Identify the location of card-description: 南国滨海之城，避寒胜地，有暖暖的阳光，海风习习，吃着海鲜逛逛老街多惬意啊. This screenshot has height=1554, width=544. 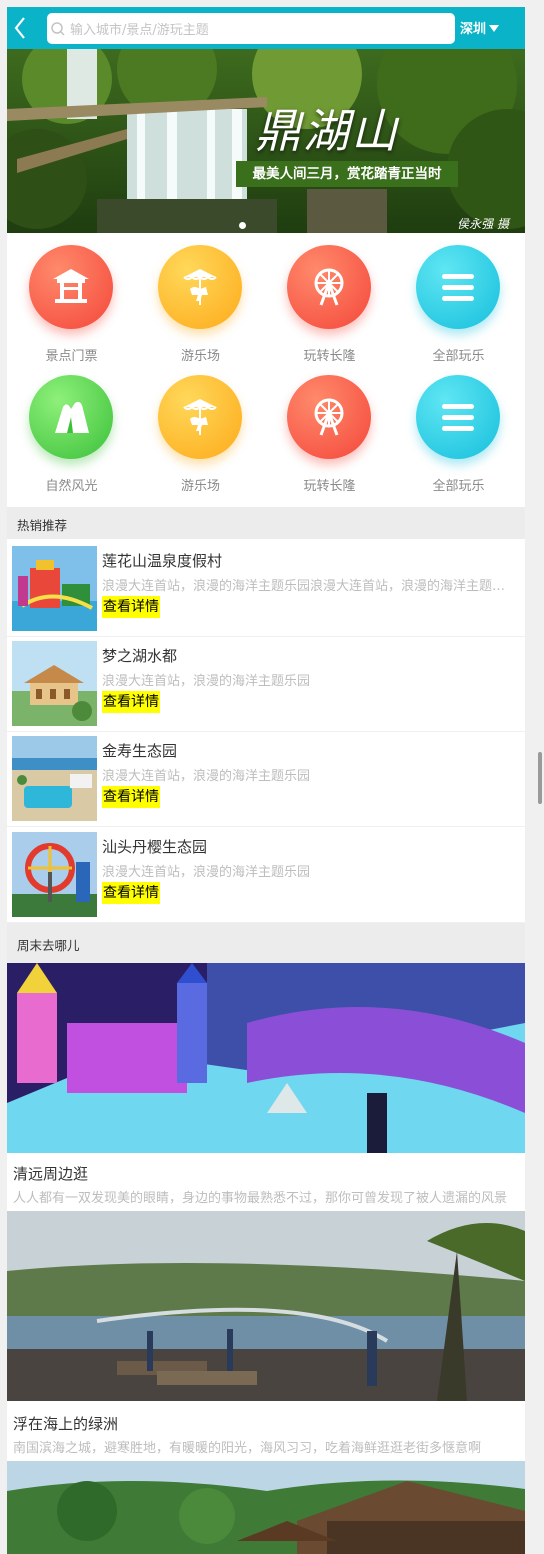
(247, 1448).